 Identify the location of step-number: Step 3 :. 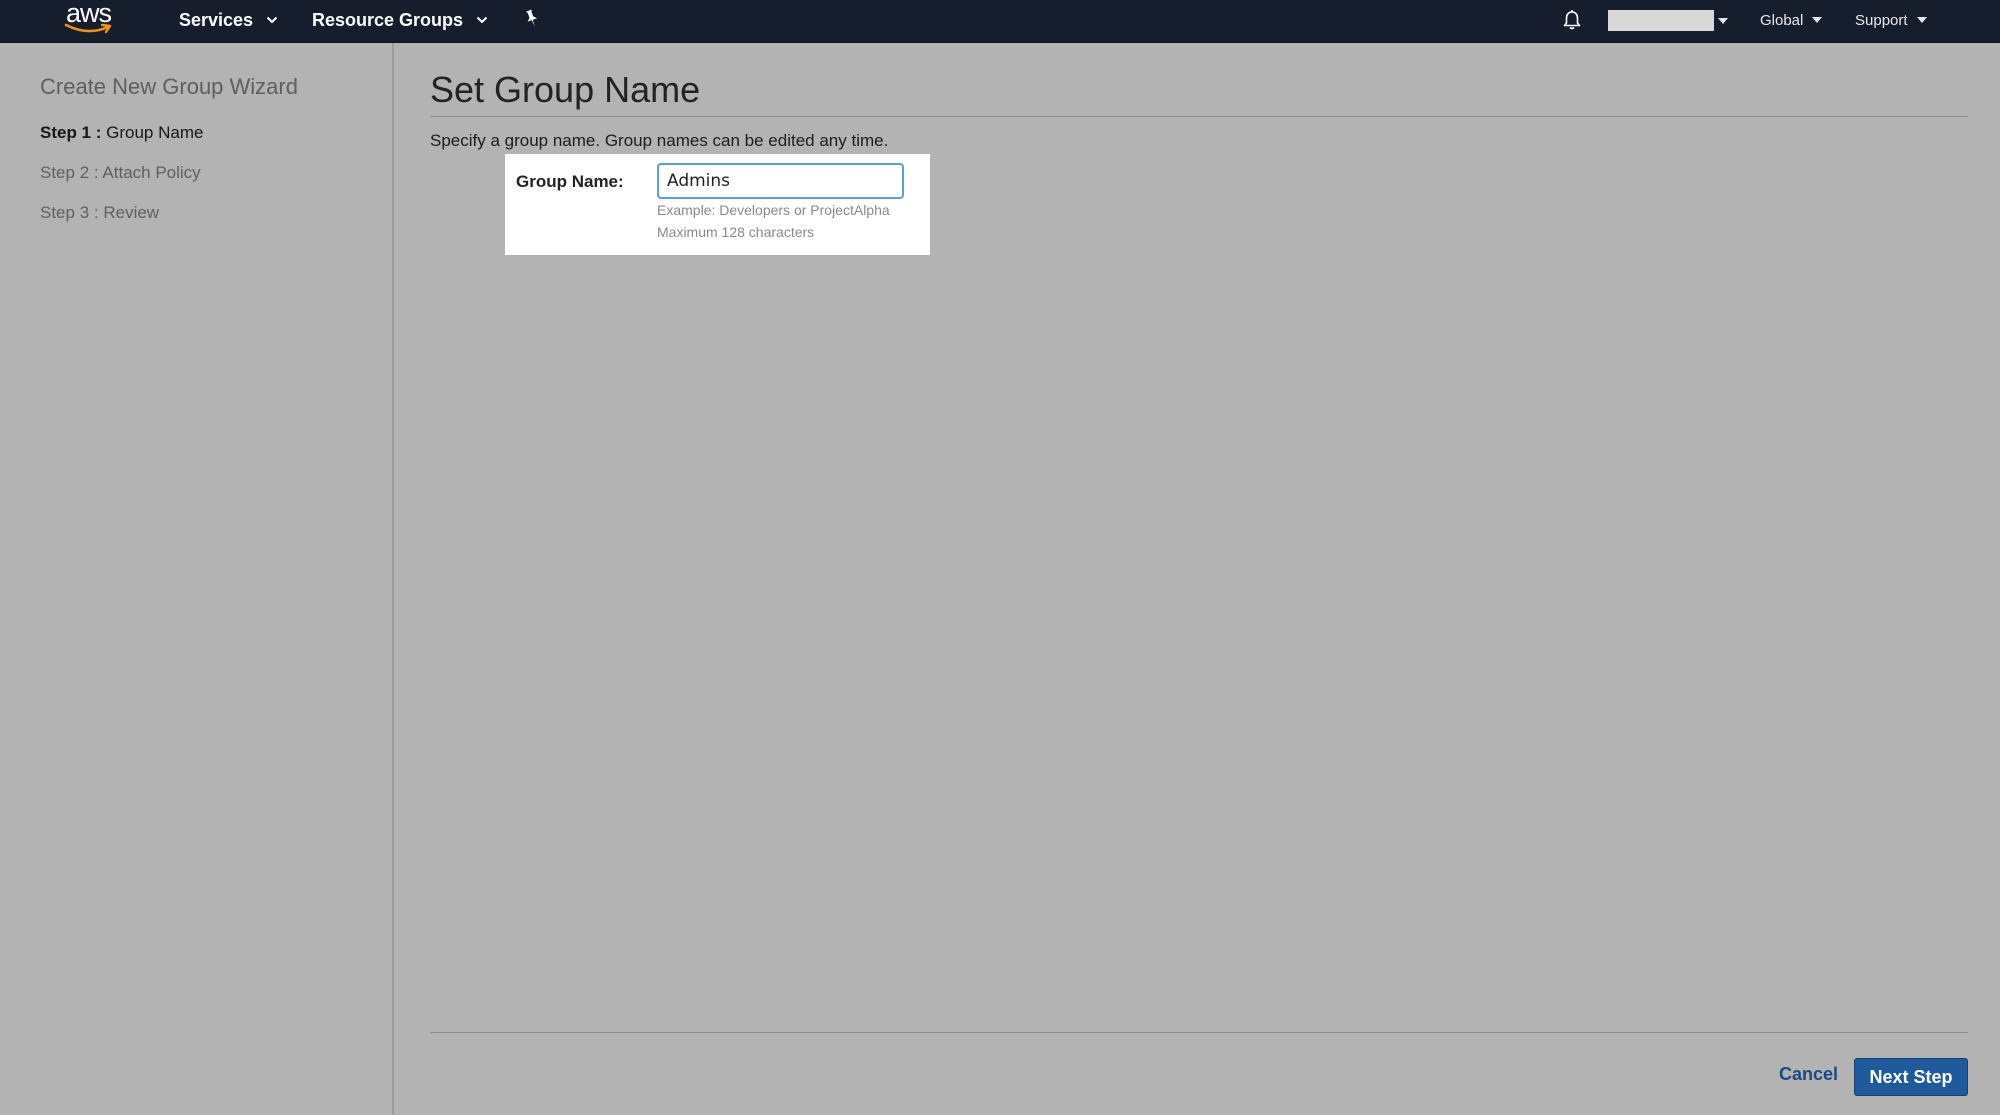
(69, 212).